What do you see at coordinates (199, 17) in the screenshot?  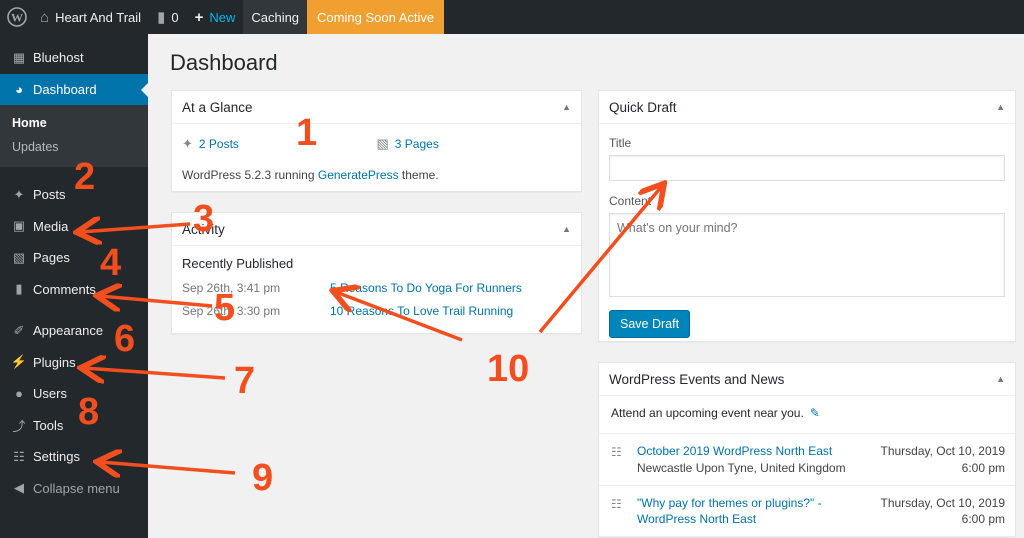 I see `plus-icon: +` at bounding box center [199, 17].